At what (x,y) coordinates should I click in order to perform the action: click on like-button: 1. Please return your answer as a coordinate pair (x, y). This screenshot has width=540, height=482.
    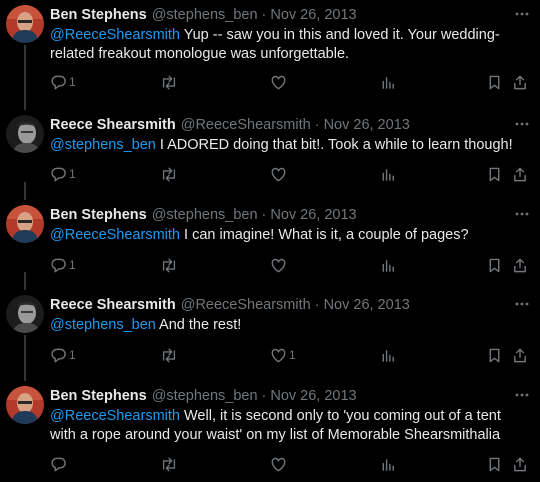
    Looking at the image, I should click on (283, 355).